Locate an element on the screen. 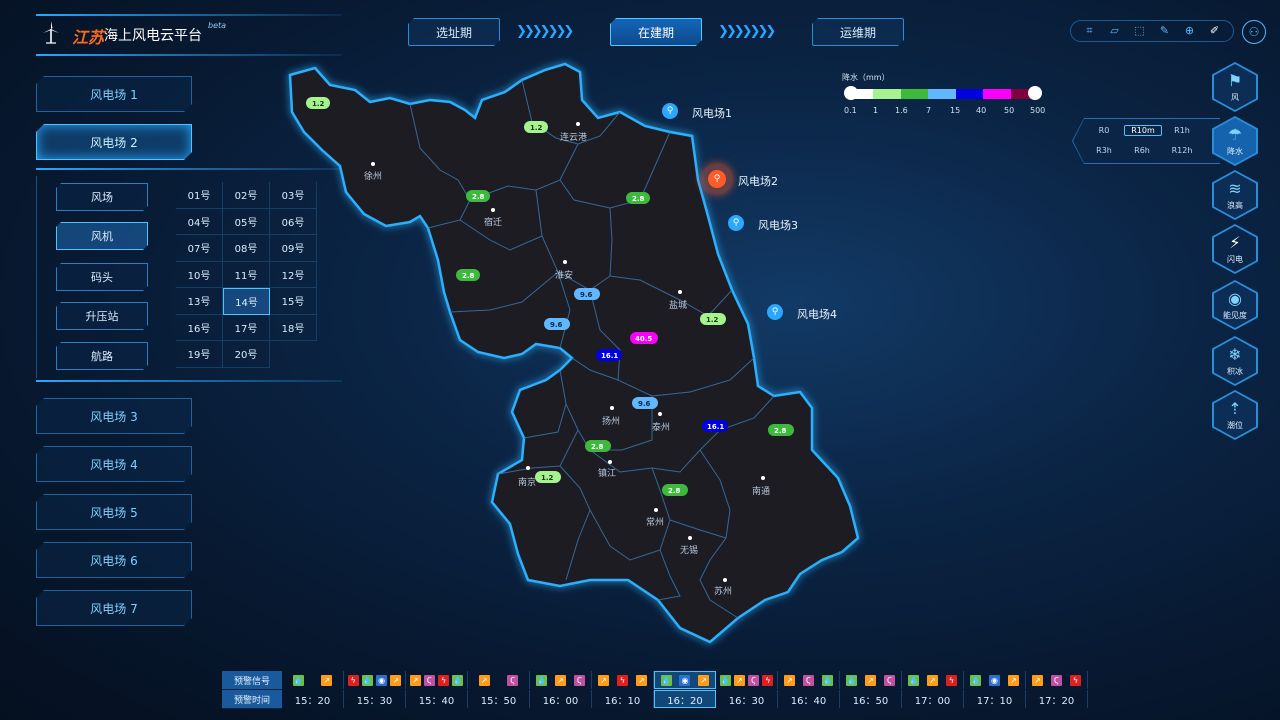  wind-farm-label: 风电场4 is located at coordinates (817, 314).